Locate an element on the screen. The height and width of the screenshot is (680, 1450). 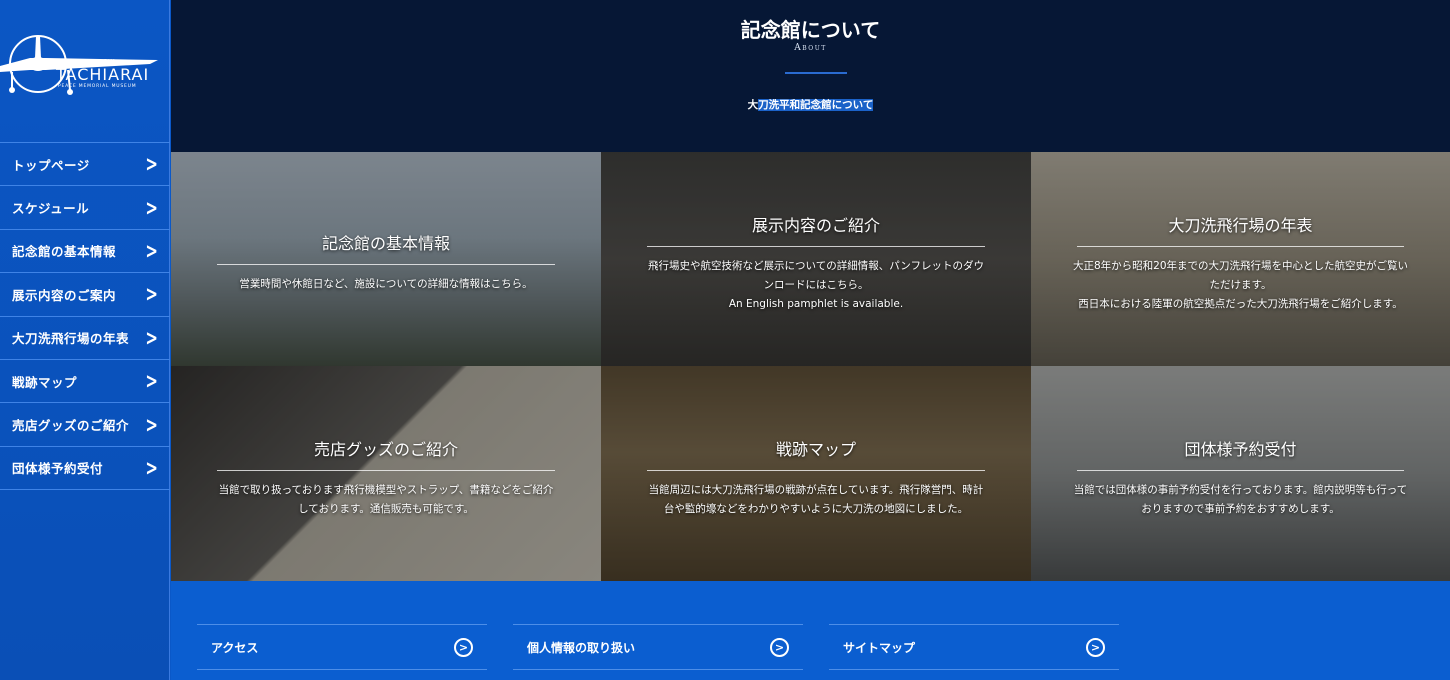
sidebar-item-timeline: 大刀洗飛行場の年表 > is located at coordinates (85, 338).